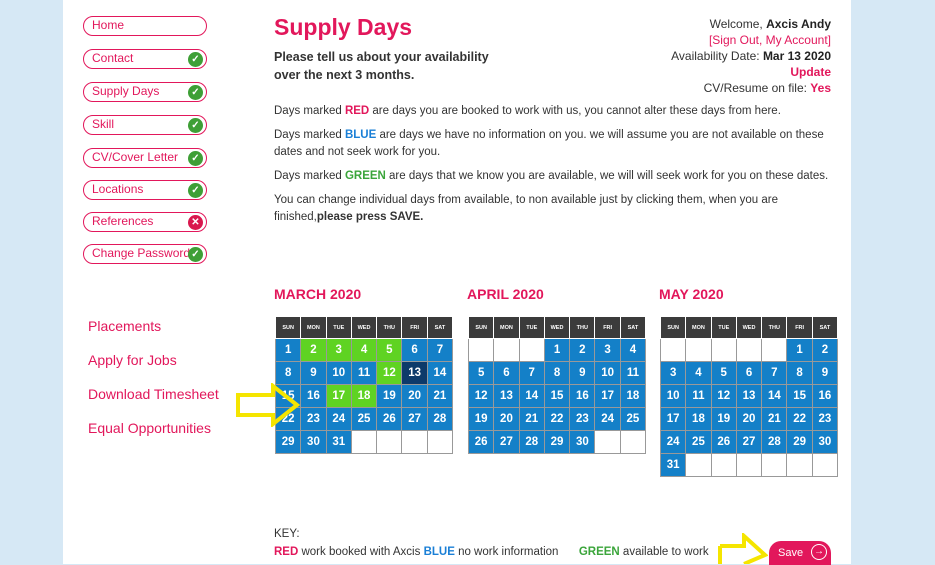 The height and width of the screenshot is (565, 935). Describe the element at coordinates (153, 394) in the screenshot. I see `sidebar-link-download-timesheet: Download Timesheet` at that location.